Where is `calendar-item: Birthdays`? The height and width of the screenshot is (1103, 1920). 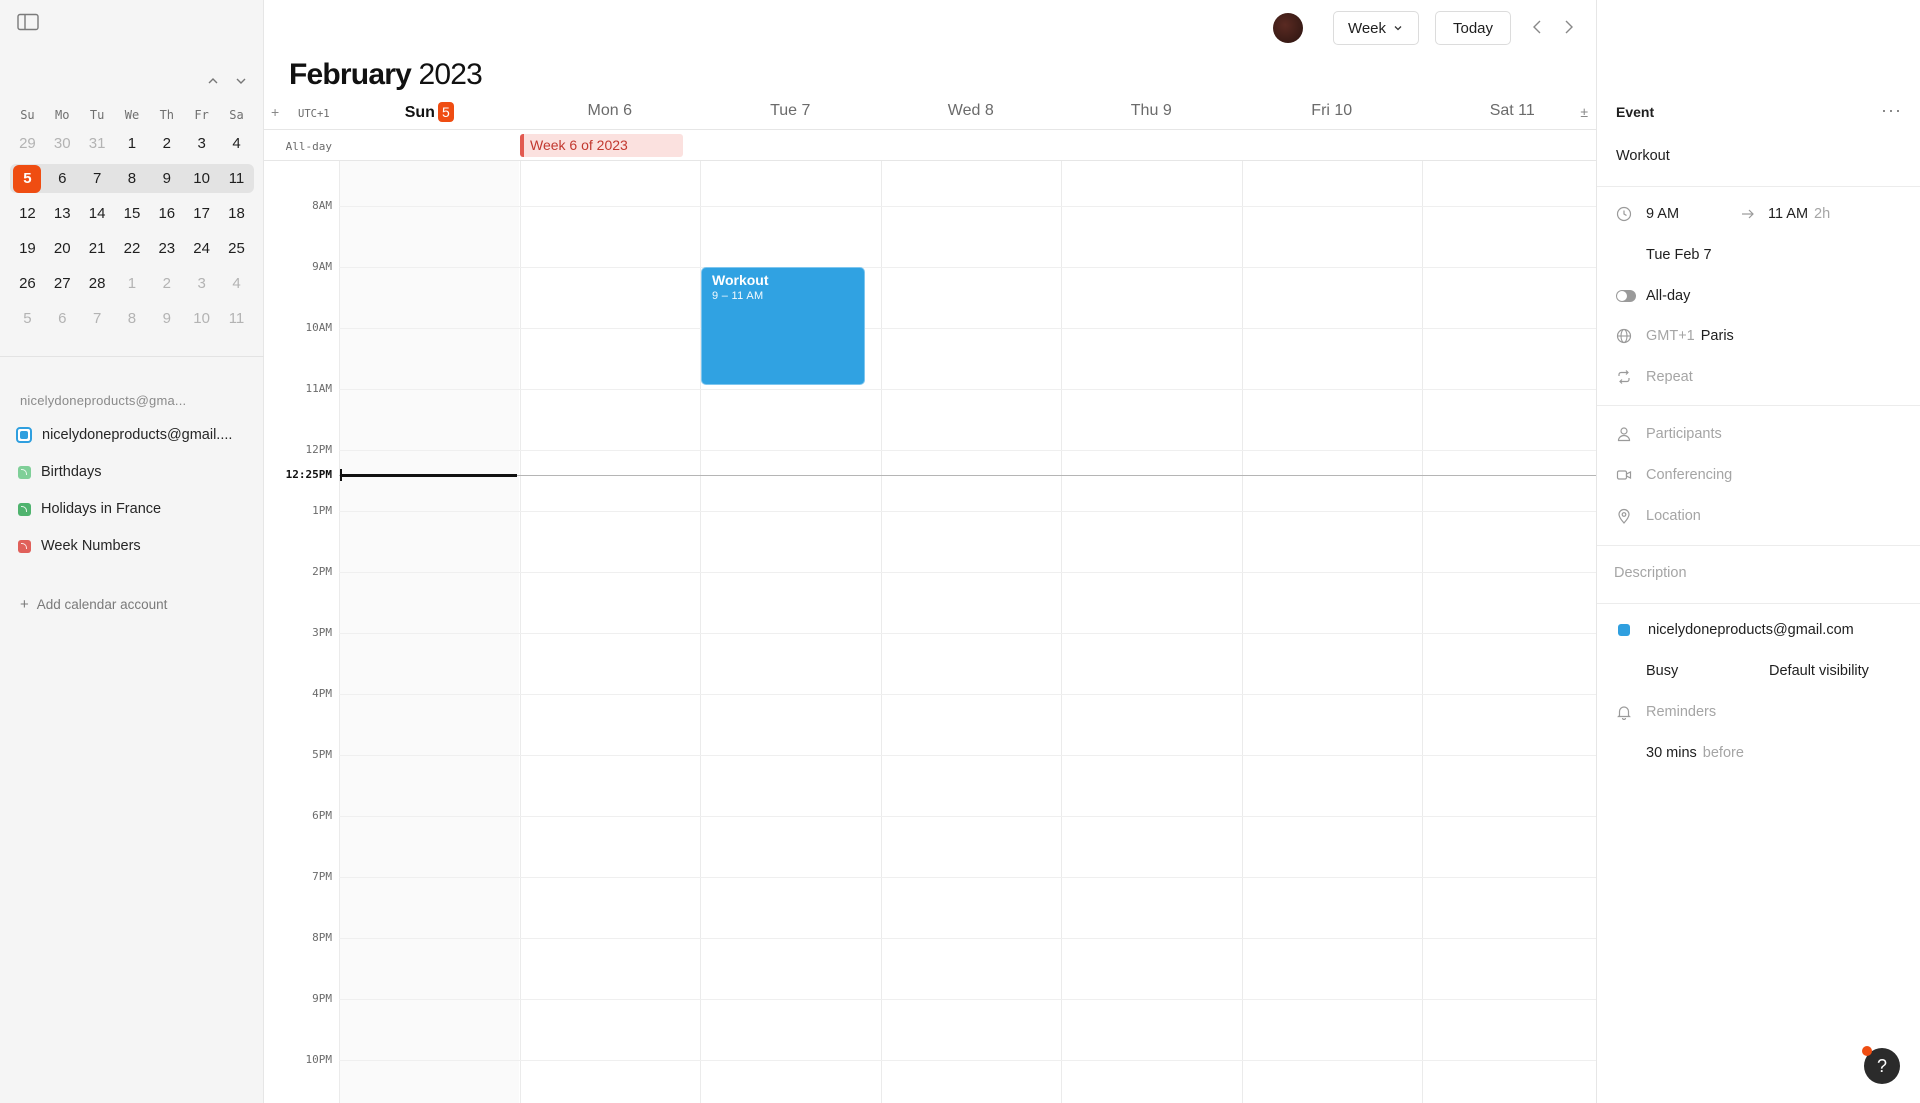
calendar-item: Birthdays is located at coordinates (58, 472).